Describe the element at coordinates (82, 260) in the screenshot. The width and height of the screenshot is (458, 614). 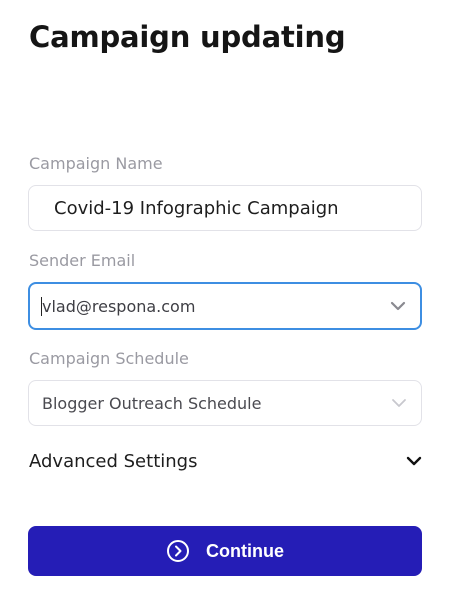
I see `sender-email-label: Sender Email` at that location.